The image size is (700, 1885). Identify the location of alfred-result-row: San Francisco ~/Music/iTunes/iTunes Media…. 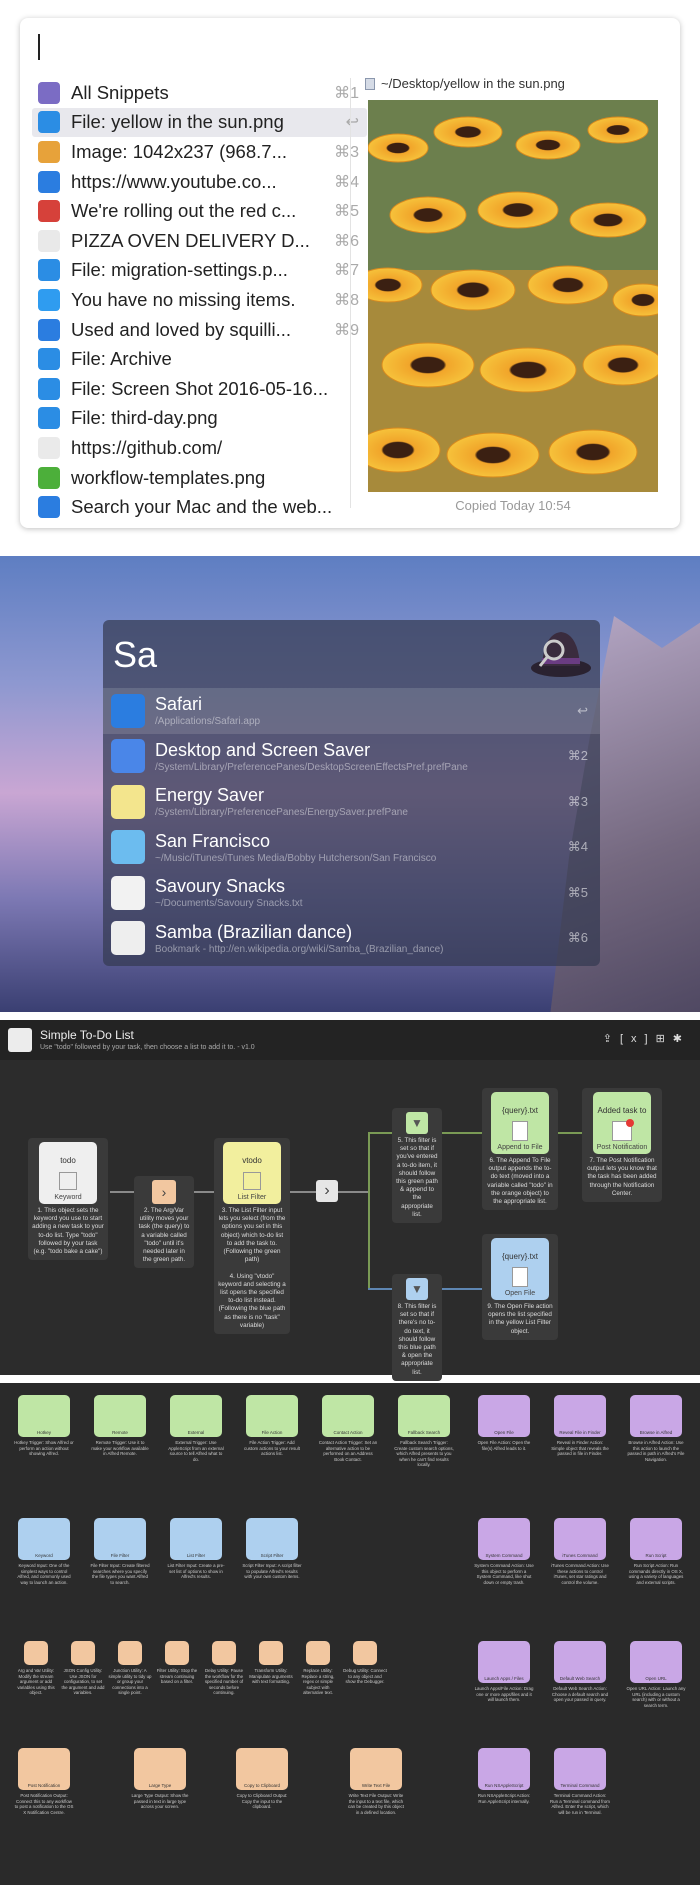
(351, 848).